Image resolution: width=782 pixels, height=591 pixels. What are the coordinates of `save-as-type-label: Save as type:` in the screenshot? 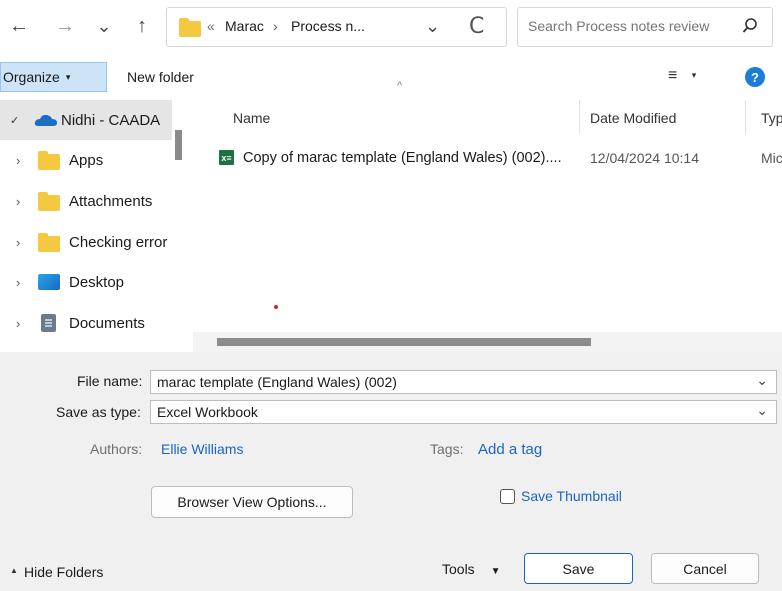 It's located at (98, 412).